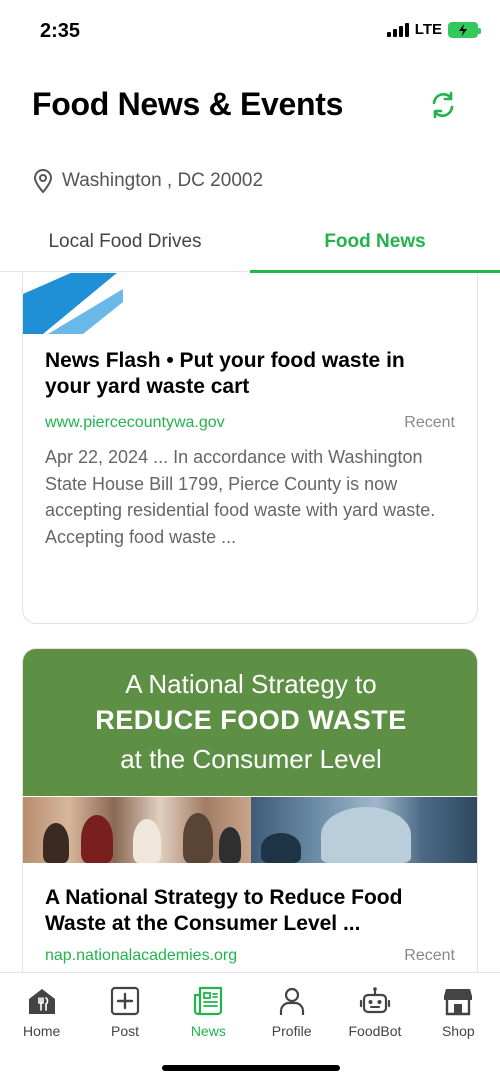 The width and height of the screenshot is (500, 1083). Describe the element at coordinates (251, 759) in the screenshot. I see `banner-line: at the Consumer Level` at that location.